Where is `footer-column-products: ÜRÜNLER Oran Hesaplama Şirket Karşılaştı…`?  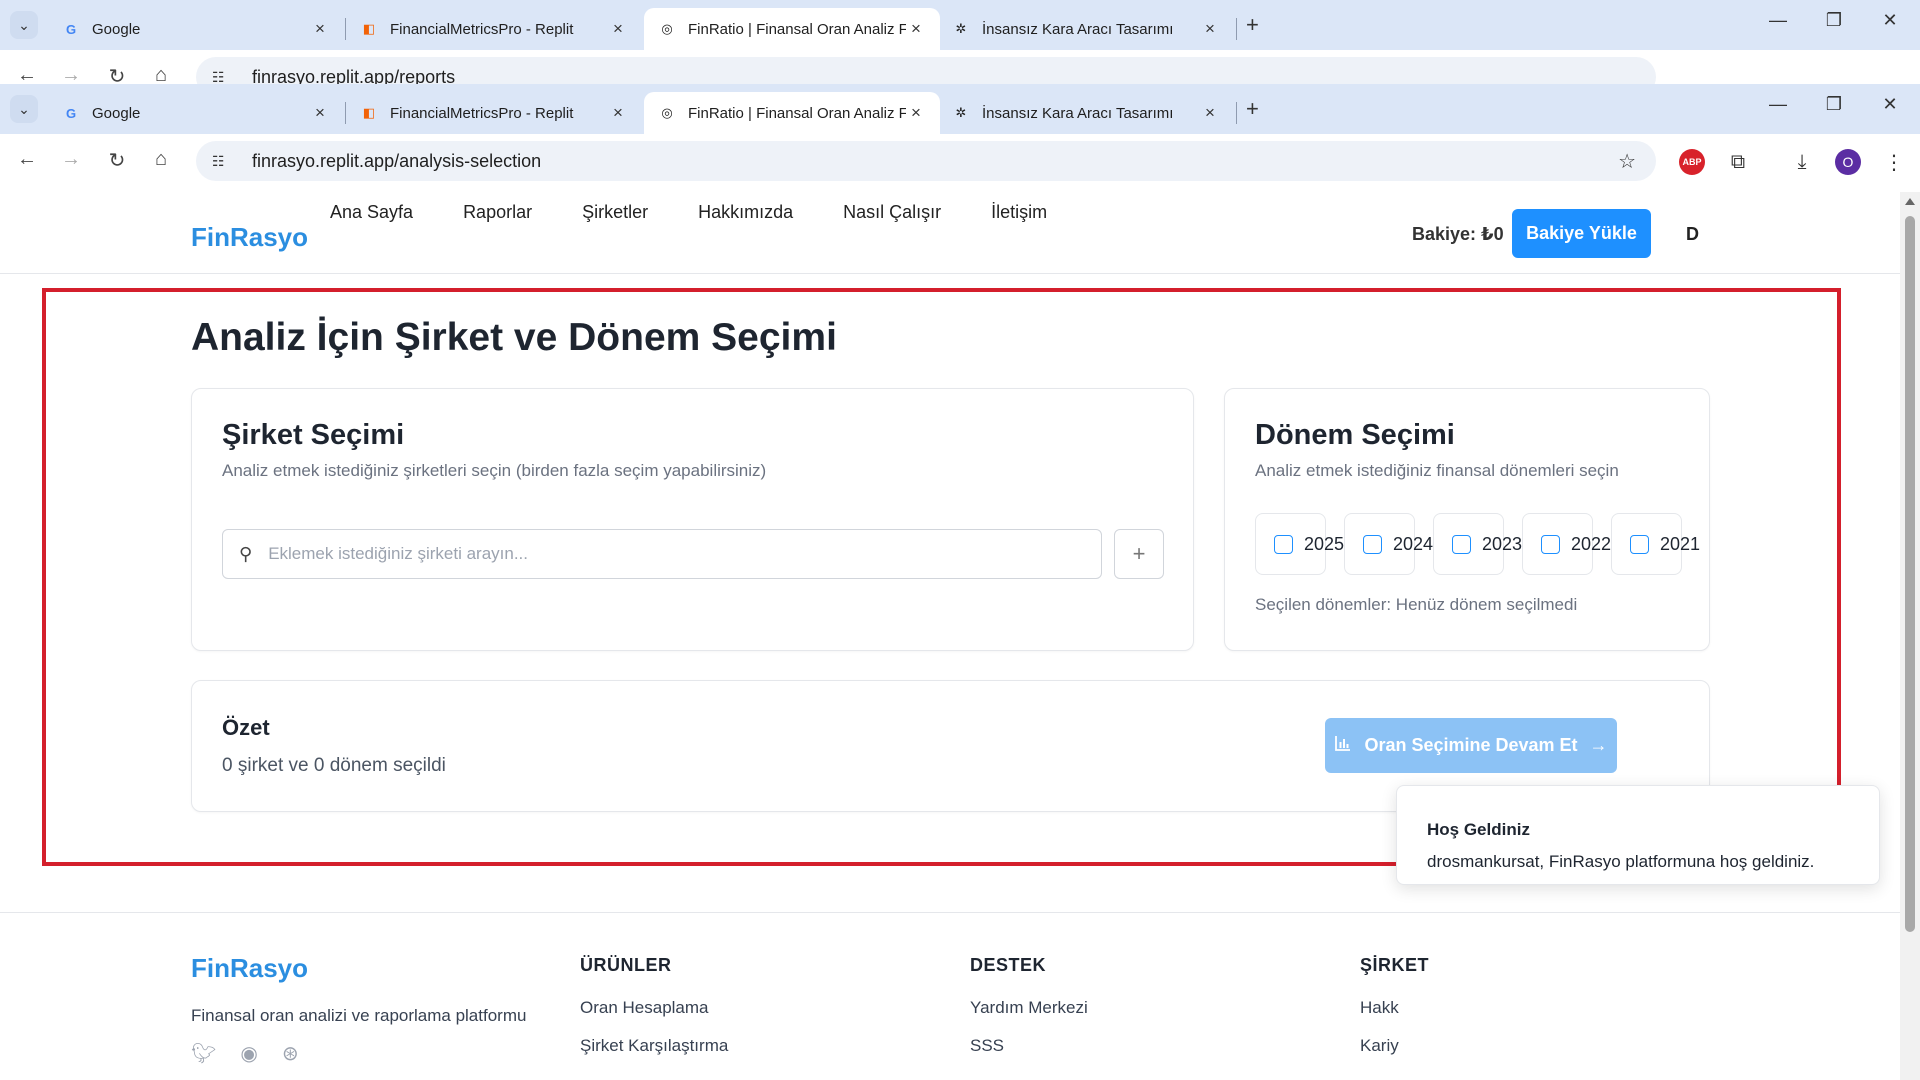
footer-column-products: ÜRÜNLER Oran Hesaplama Şirket Karşılaştı… is located at coordinates (654, 1014).